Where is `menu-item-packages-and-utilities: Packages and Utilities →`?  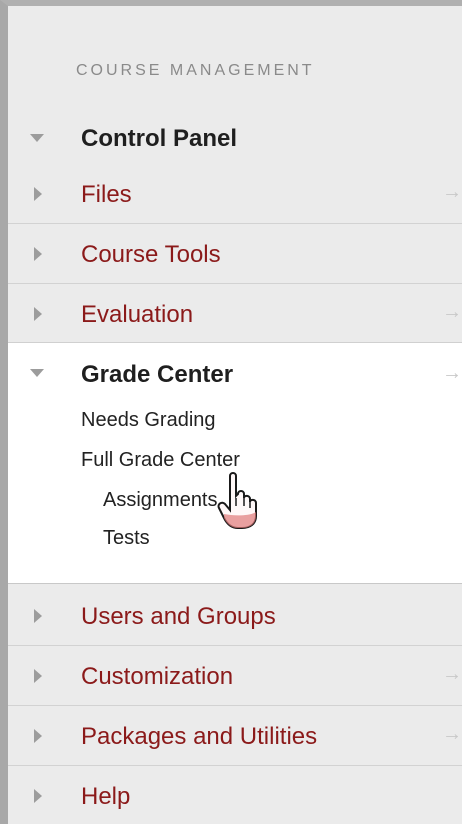 menu-item-packages-and-utilities: Packages and Utilities → is located at coordinates (235, 736).